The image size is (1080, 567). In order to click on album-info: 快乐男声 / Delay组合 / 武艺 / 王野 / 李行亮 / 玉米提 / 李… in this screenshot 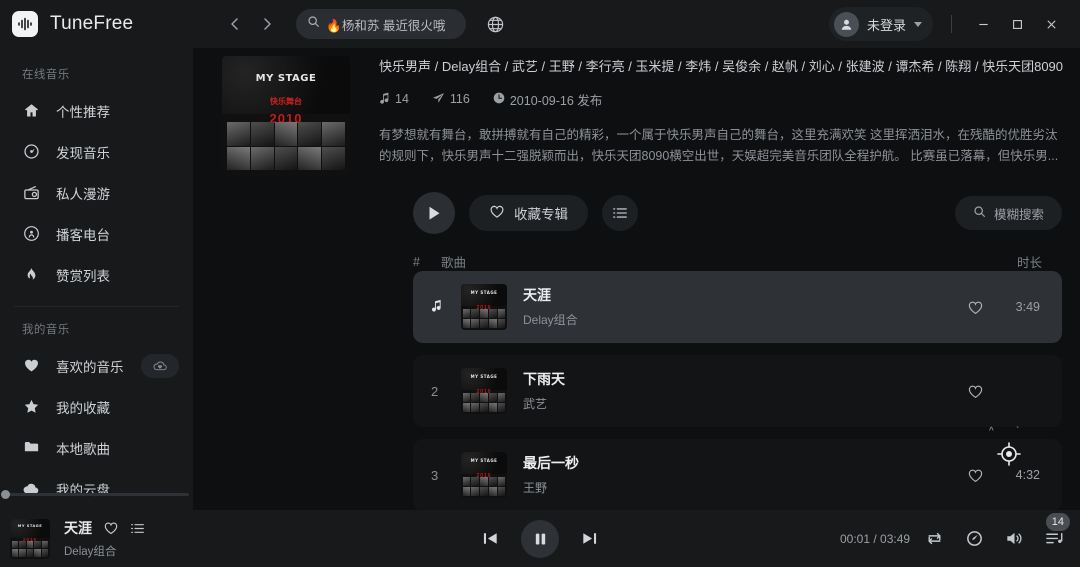, I will do `click(729, 115)`.